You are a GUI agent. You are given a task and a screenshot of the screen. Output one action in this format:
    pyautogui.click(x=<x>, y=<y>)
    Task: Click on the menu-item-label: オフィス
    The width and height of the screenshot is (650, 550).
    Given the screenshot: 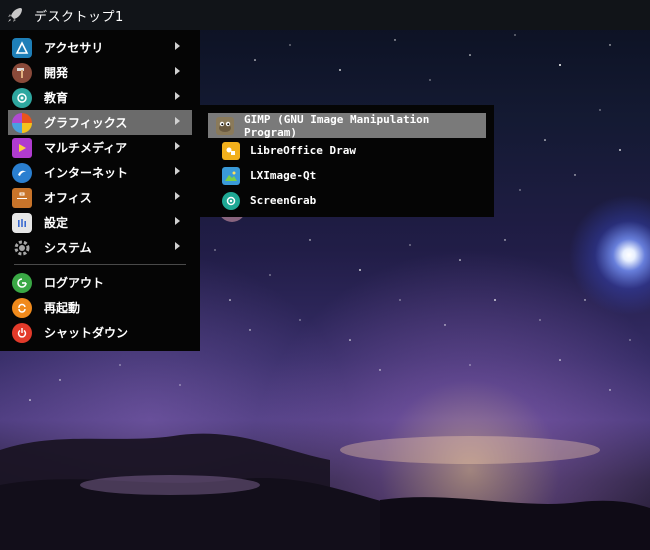 What is the action you would take?
    pyautogui.click(x=68, y=198)
    